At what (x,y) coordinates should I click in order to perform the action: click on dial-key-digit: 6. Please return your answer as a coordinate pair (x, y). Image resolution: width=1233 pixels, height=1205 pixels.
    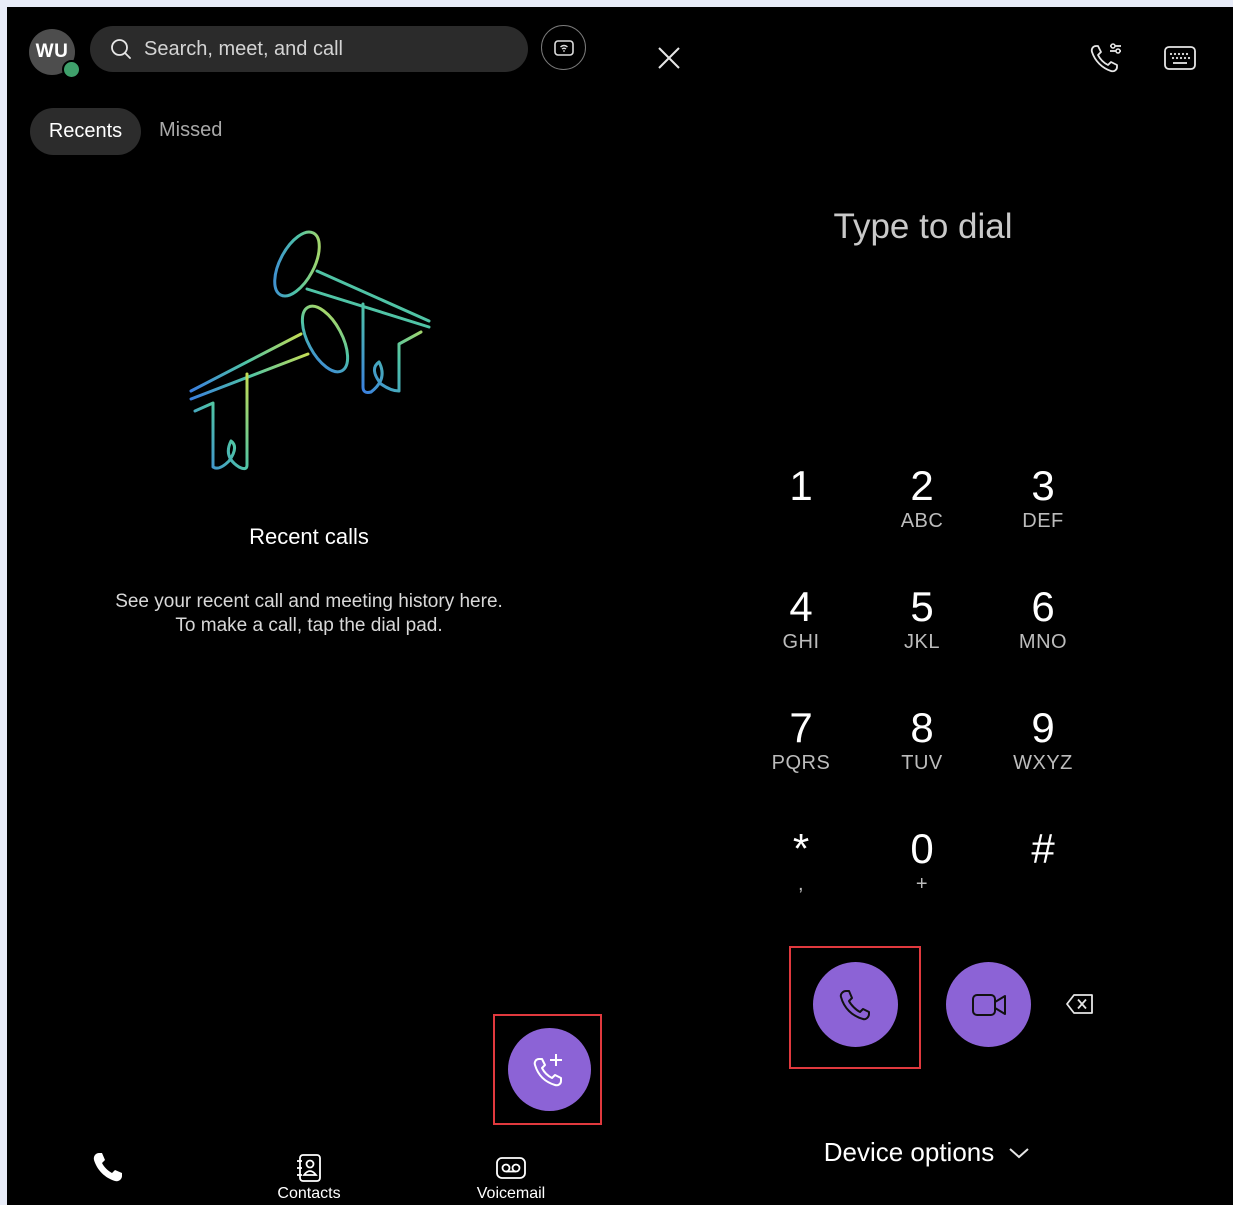
    Looking at the image, I should click on (1043, 606).